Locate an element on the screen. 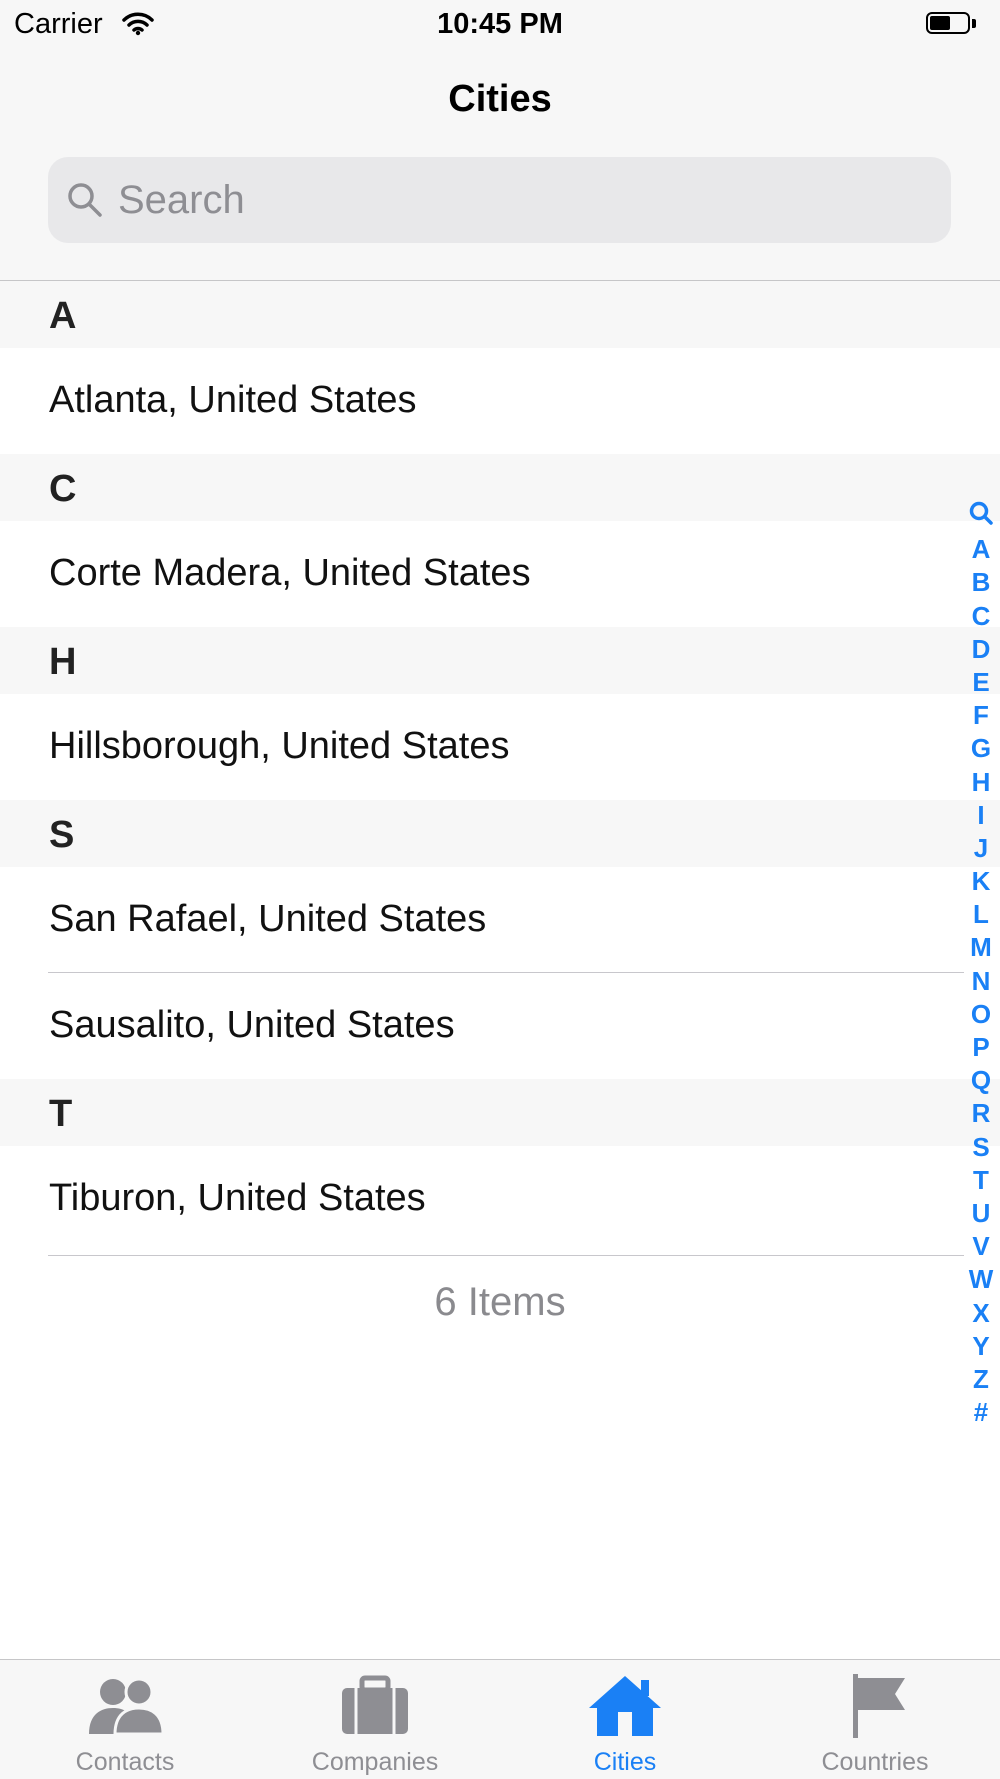  section-header: H is located at coordinates (500, 660).